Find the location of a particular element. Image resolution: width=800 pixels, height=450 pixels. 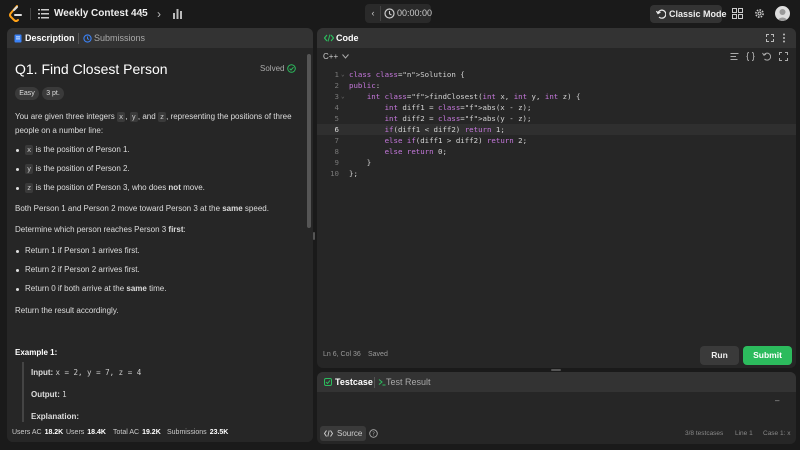

source-label: Source is located at coordinates (349, 433).